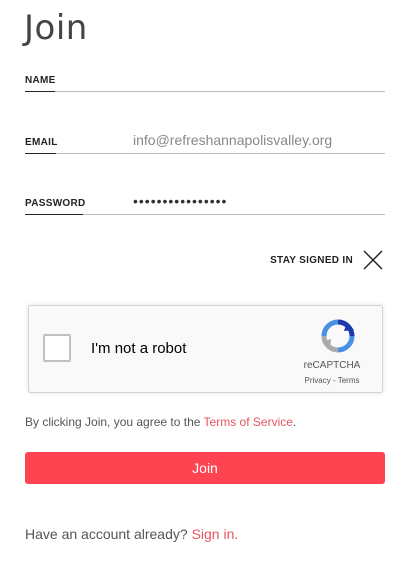 This screenshot has width=411, height=569. I want to click on name-input, so click(259, 78).